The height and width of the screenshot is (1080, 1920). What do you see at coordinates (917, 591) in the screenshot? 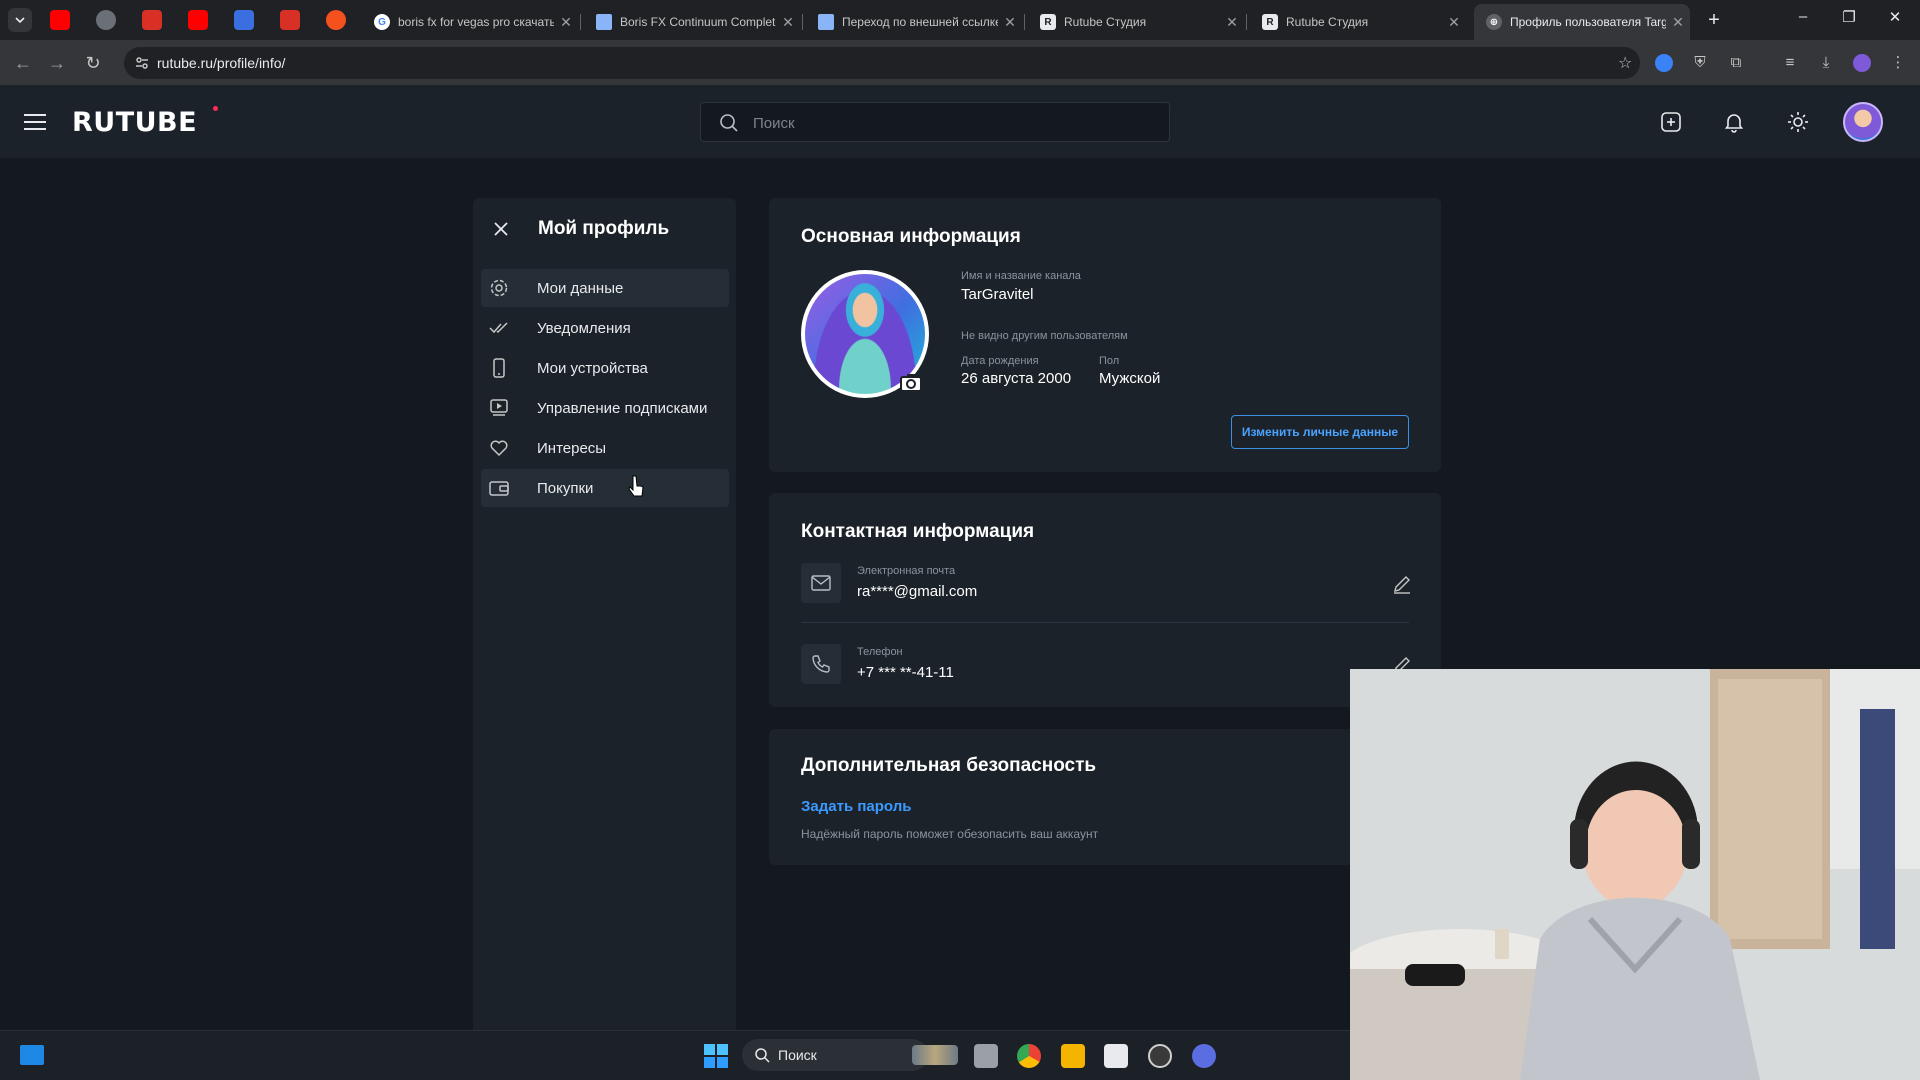
I see `email-value: ra****@gmail.com` at bounding box center [917, 591].